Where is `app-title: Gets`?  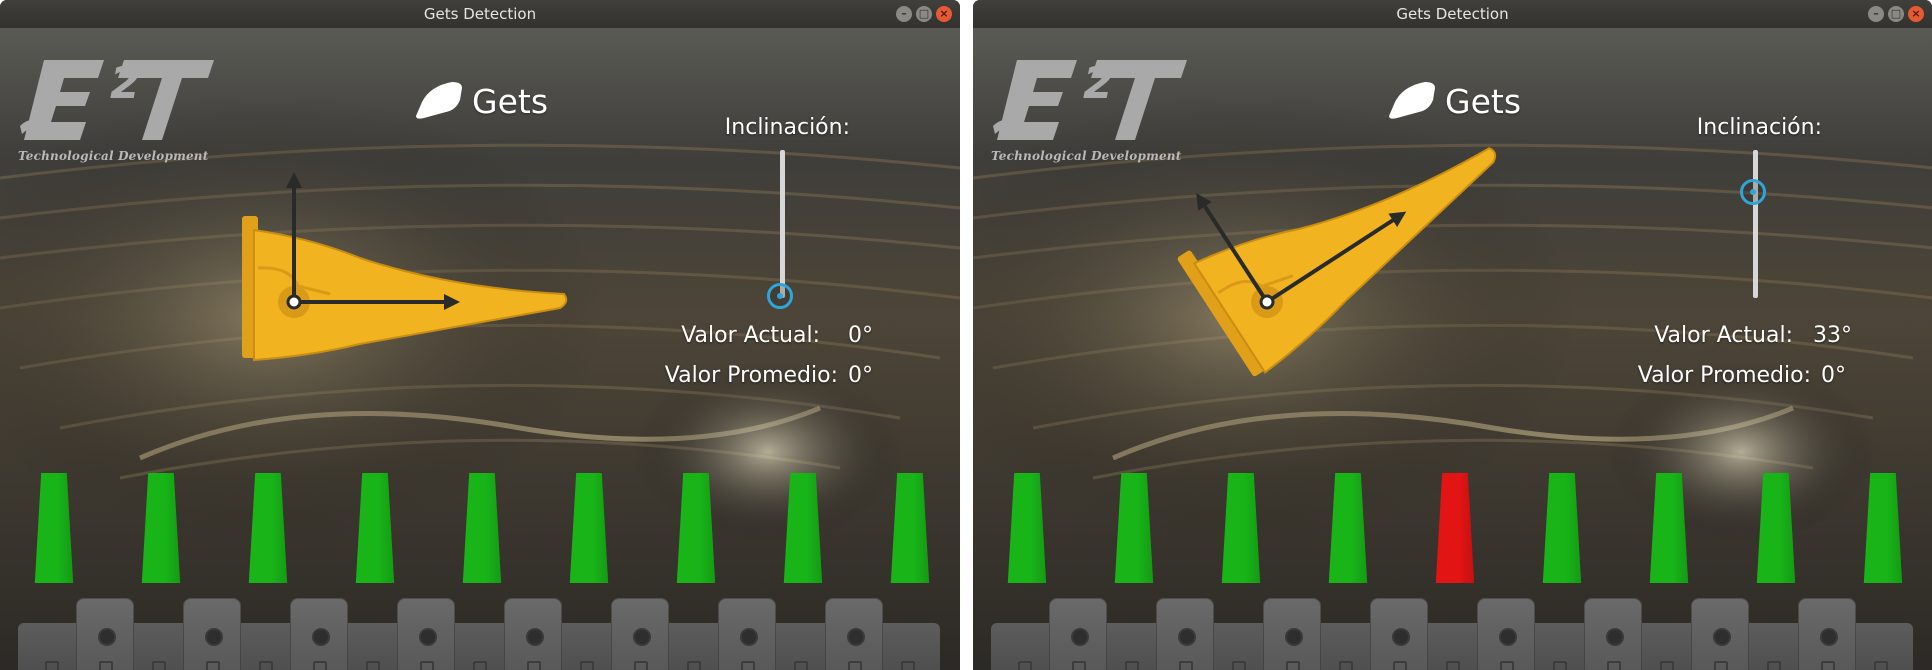
app-title: Gets is located at coordinates (510, 101).